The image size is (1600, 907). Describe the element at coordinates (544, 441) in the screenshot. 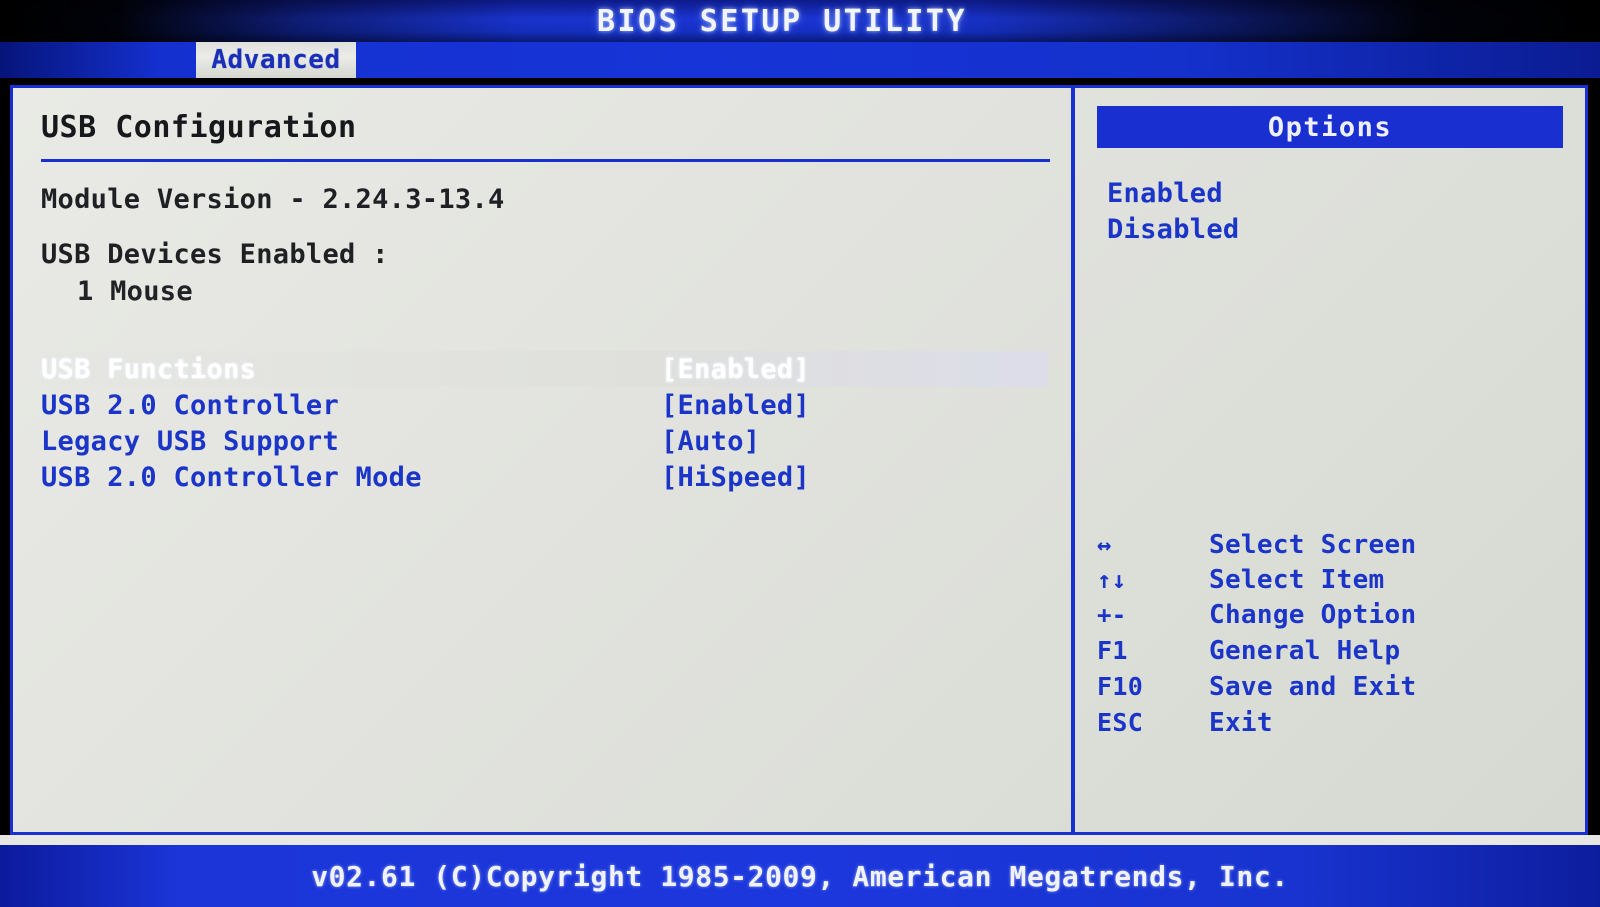

I see `setting-row-legacy-usb-support: Legacy USB Support [Auto]` at that location.